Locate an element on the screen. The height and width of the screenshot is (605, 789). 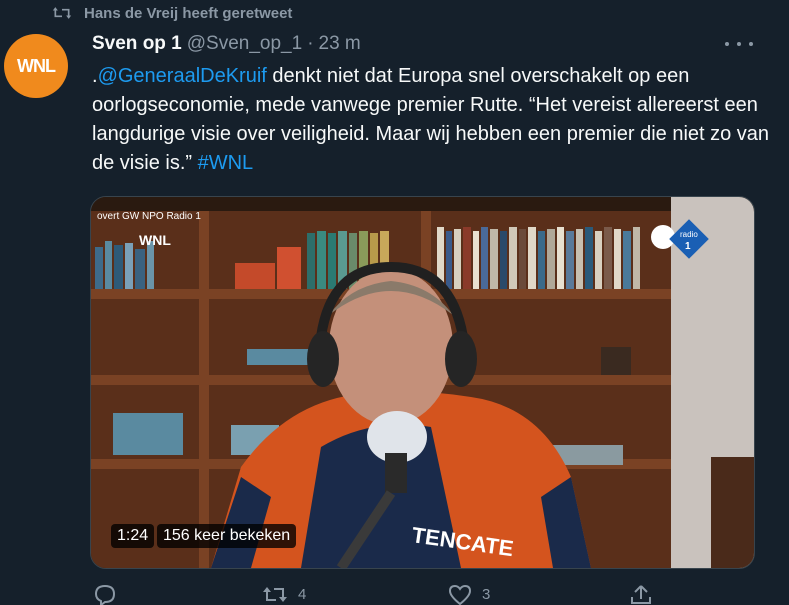
reply-icon is located at coordinates (105, 594).